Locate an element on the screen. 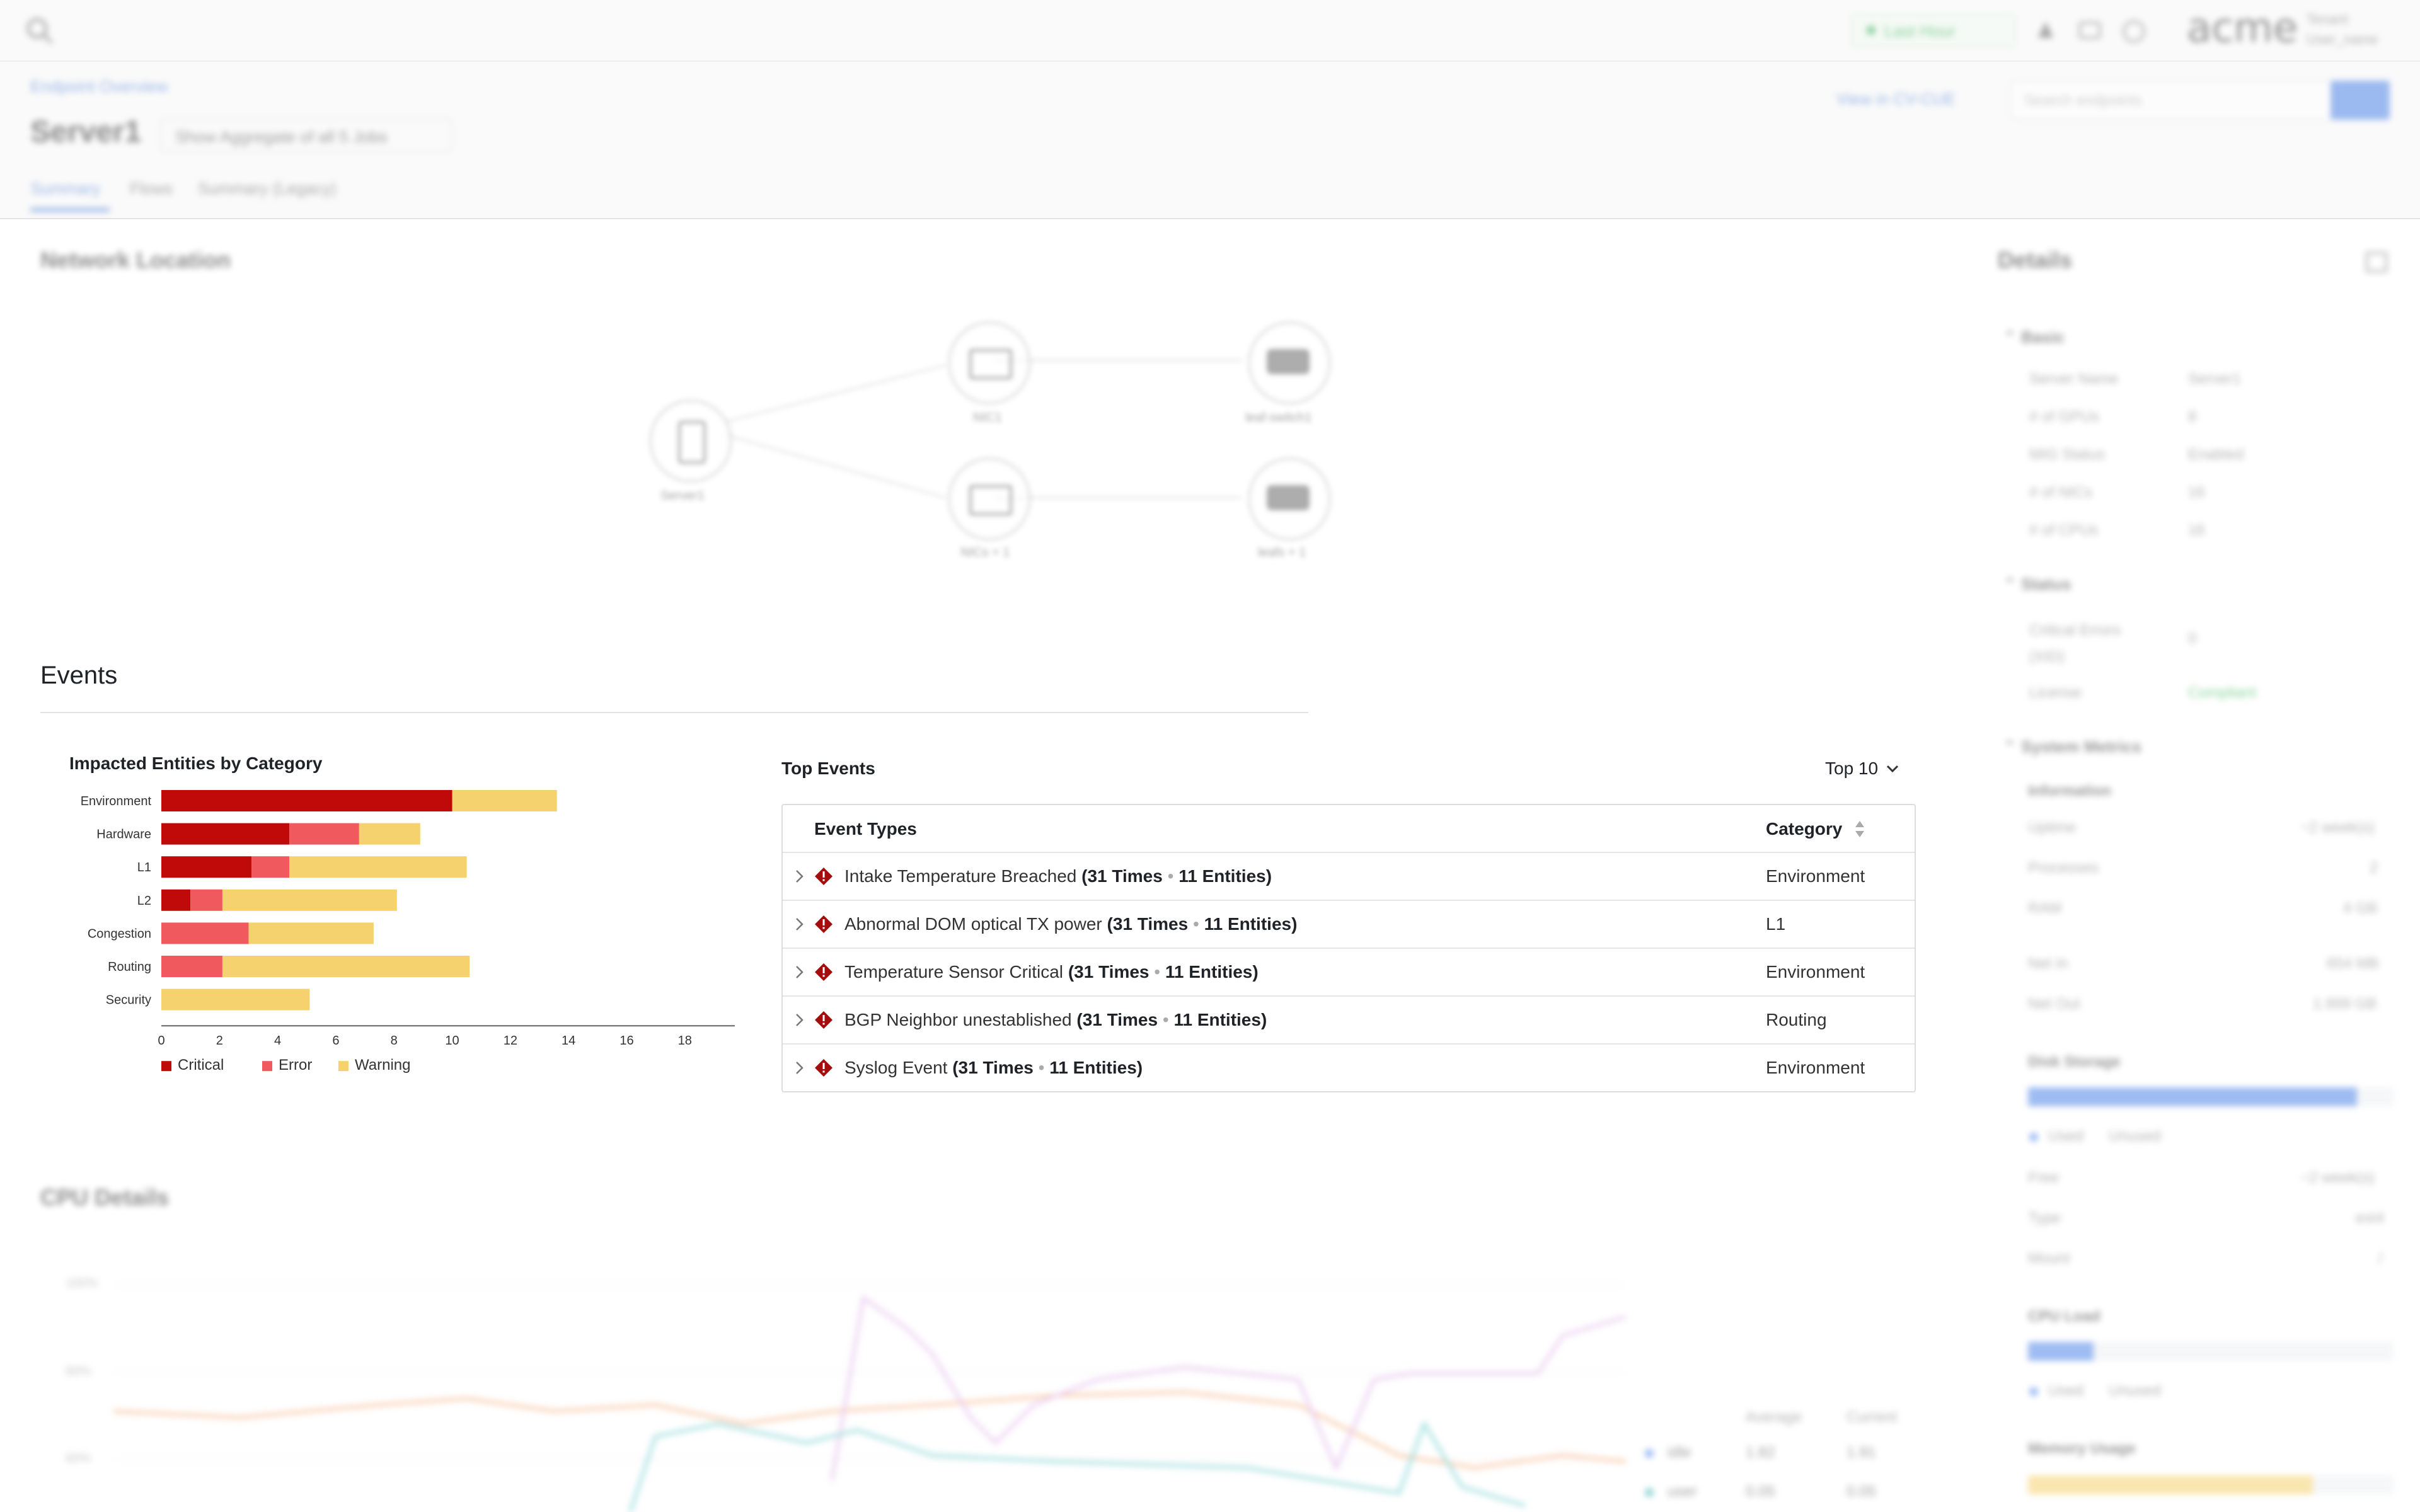 This screenshot has width=2420, height=1512. search-icon is located at coordinates (40, 32).